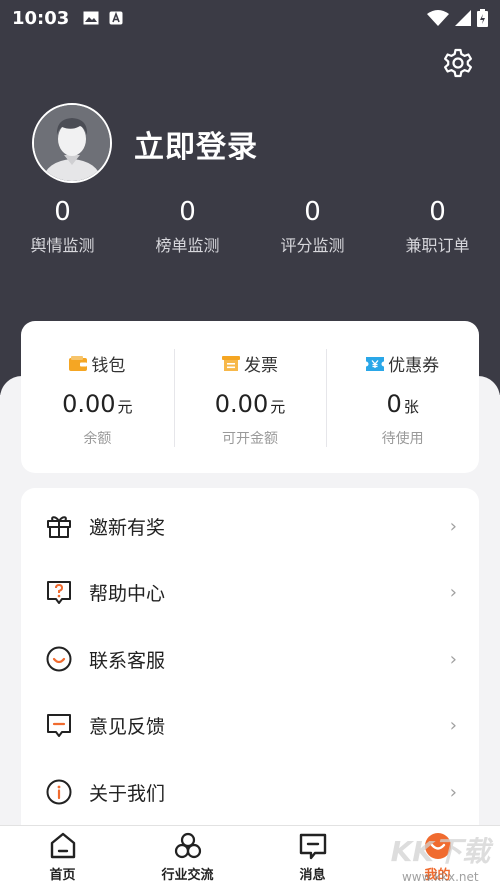  What do you see at coordinates (127, 660) in the screenshot?
I see `menu-label: 联系客服` at bounding box center [127, 660].